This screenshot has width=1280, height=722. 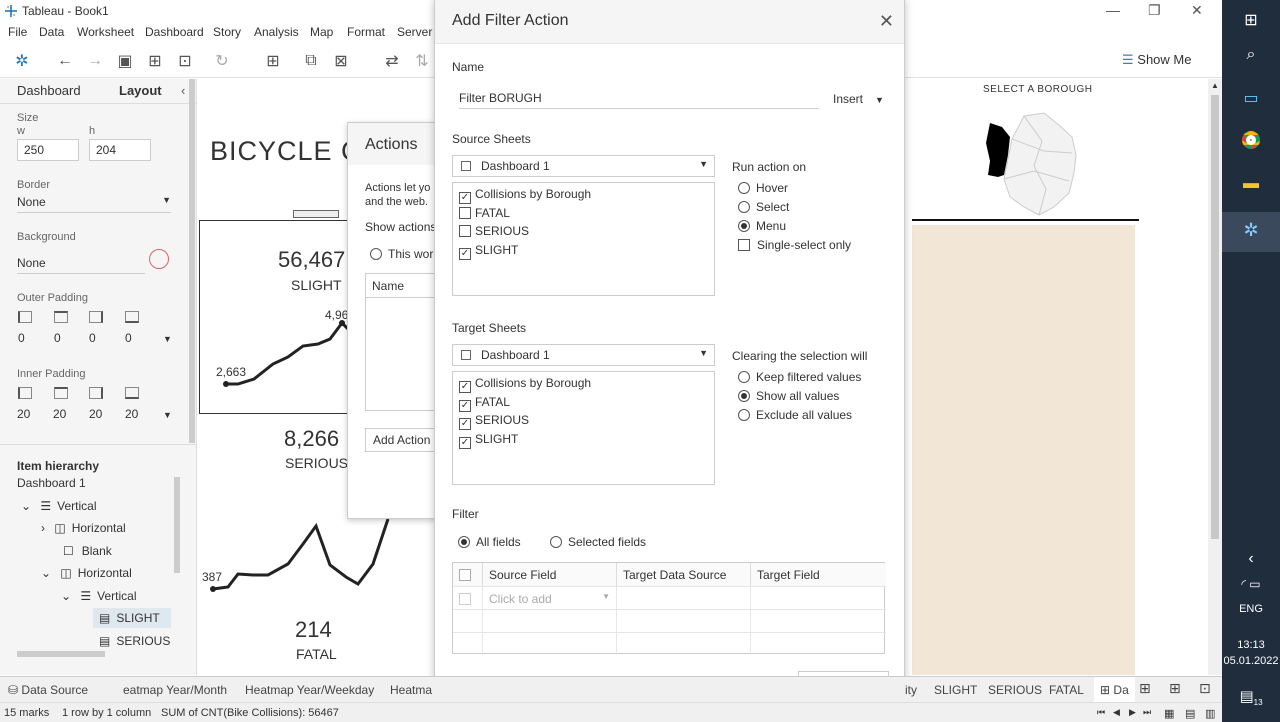 I want to click on tab-layout: Layout, so click(x=140, y=90).